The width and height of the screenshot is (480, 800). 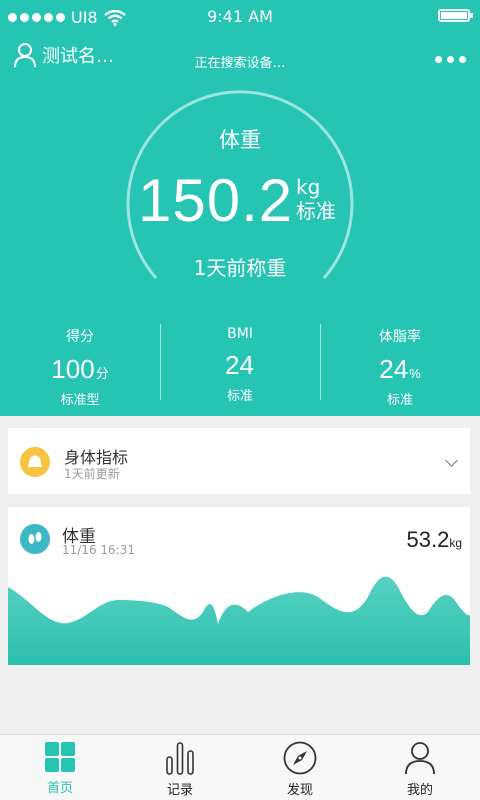 What do you see at coordinates (451, 460) in the screenshot?
I see `chevron-down-icon` at bounding box center [451, 460].